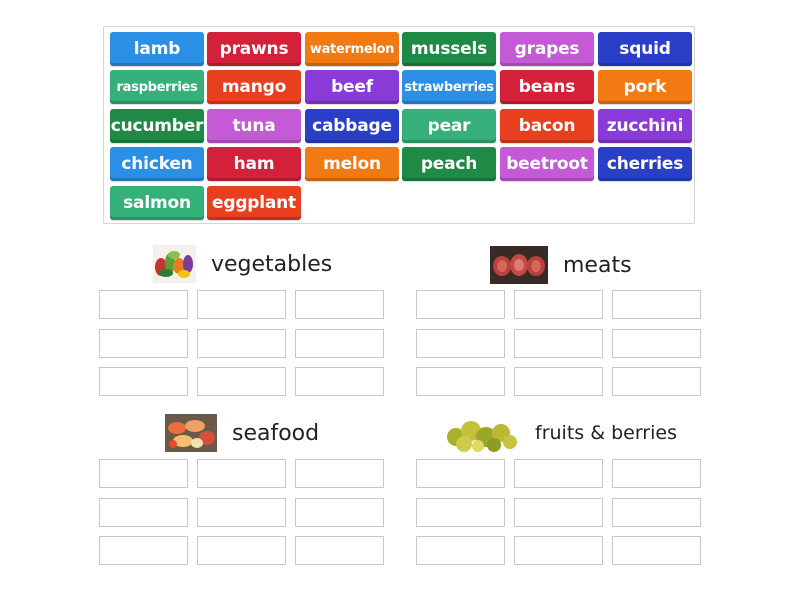 This screenshot has height=600, width=800. I want to click on group-header-meats: meats, so click(561, 265).